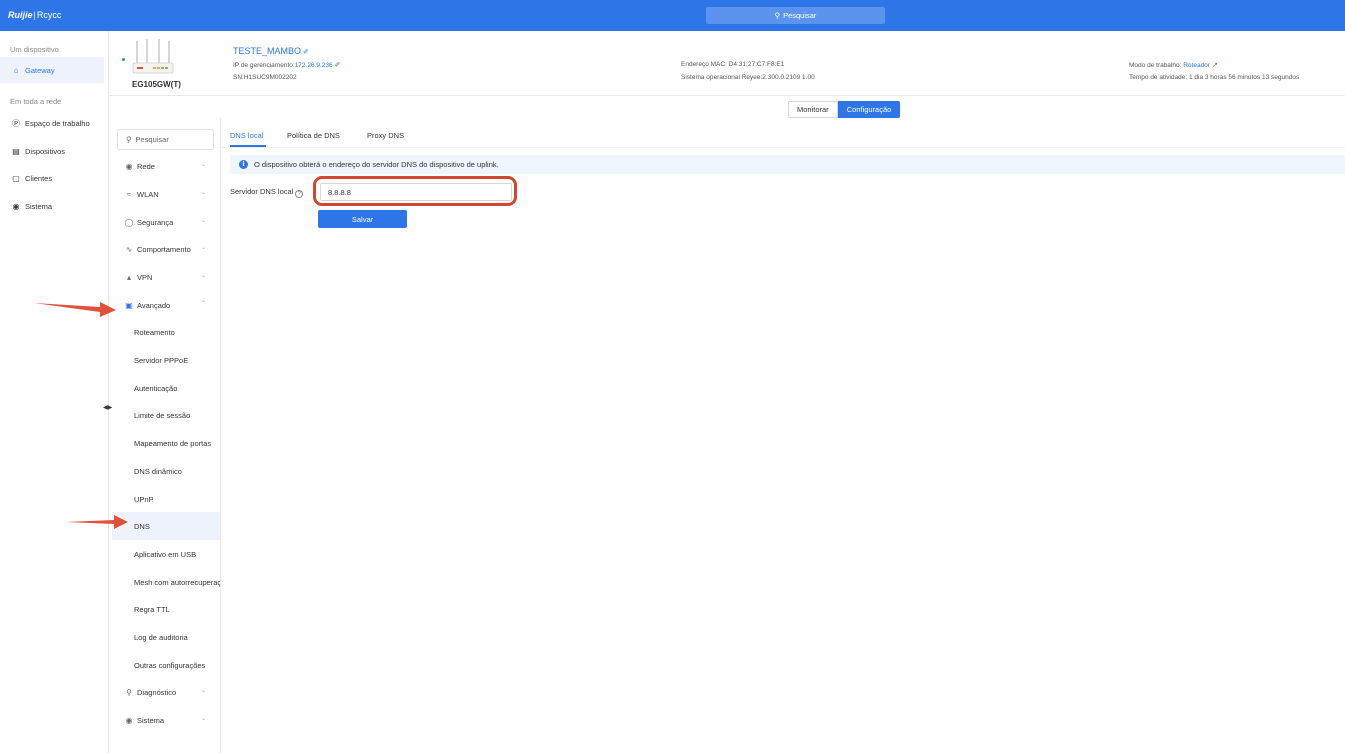  I want to click on menu-search-input: ⚲ Pesquisar, so click(165, 139).